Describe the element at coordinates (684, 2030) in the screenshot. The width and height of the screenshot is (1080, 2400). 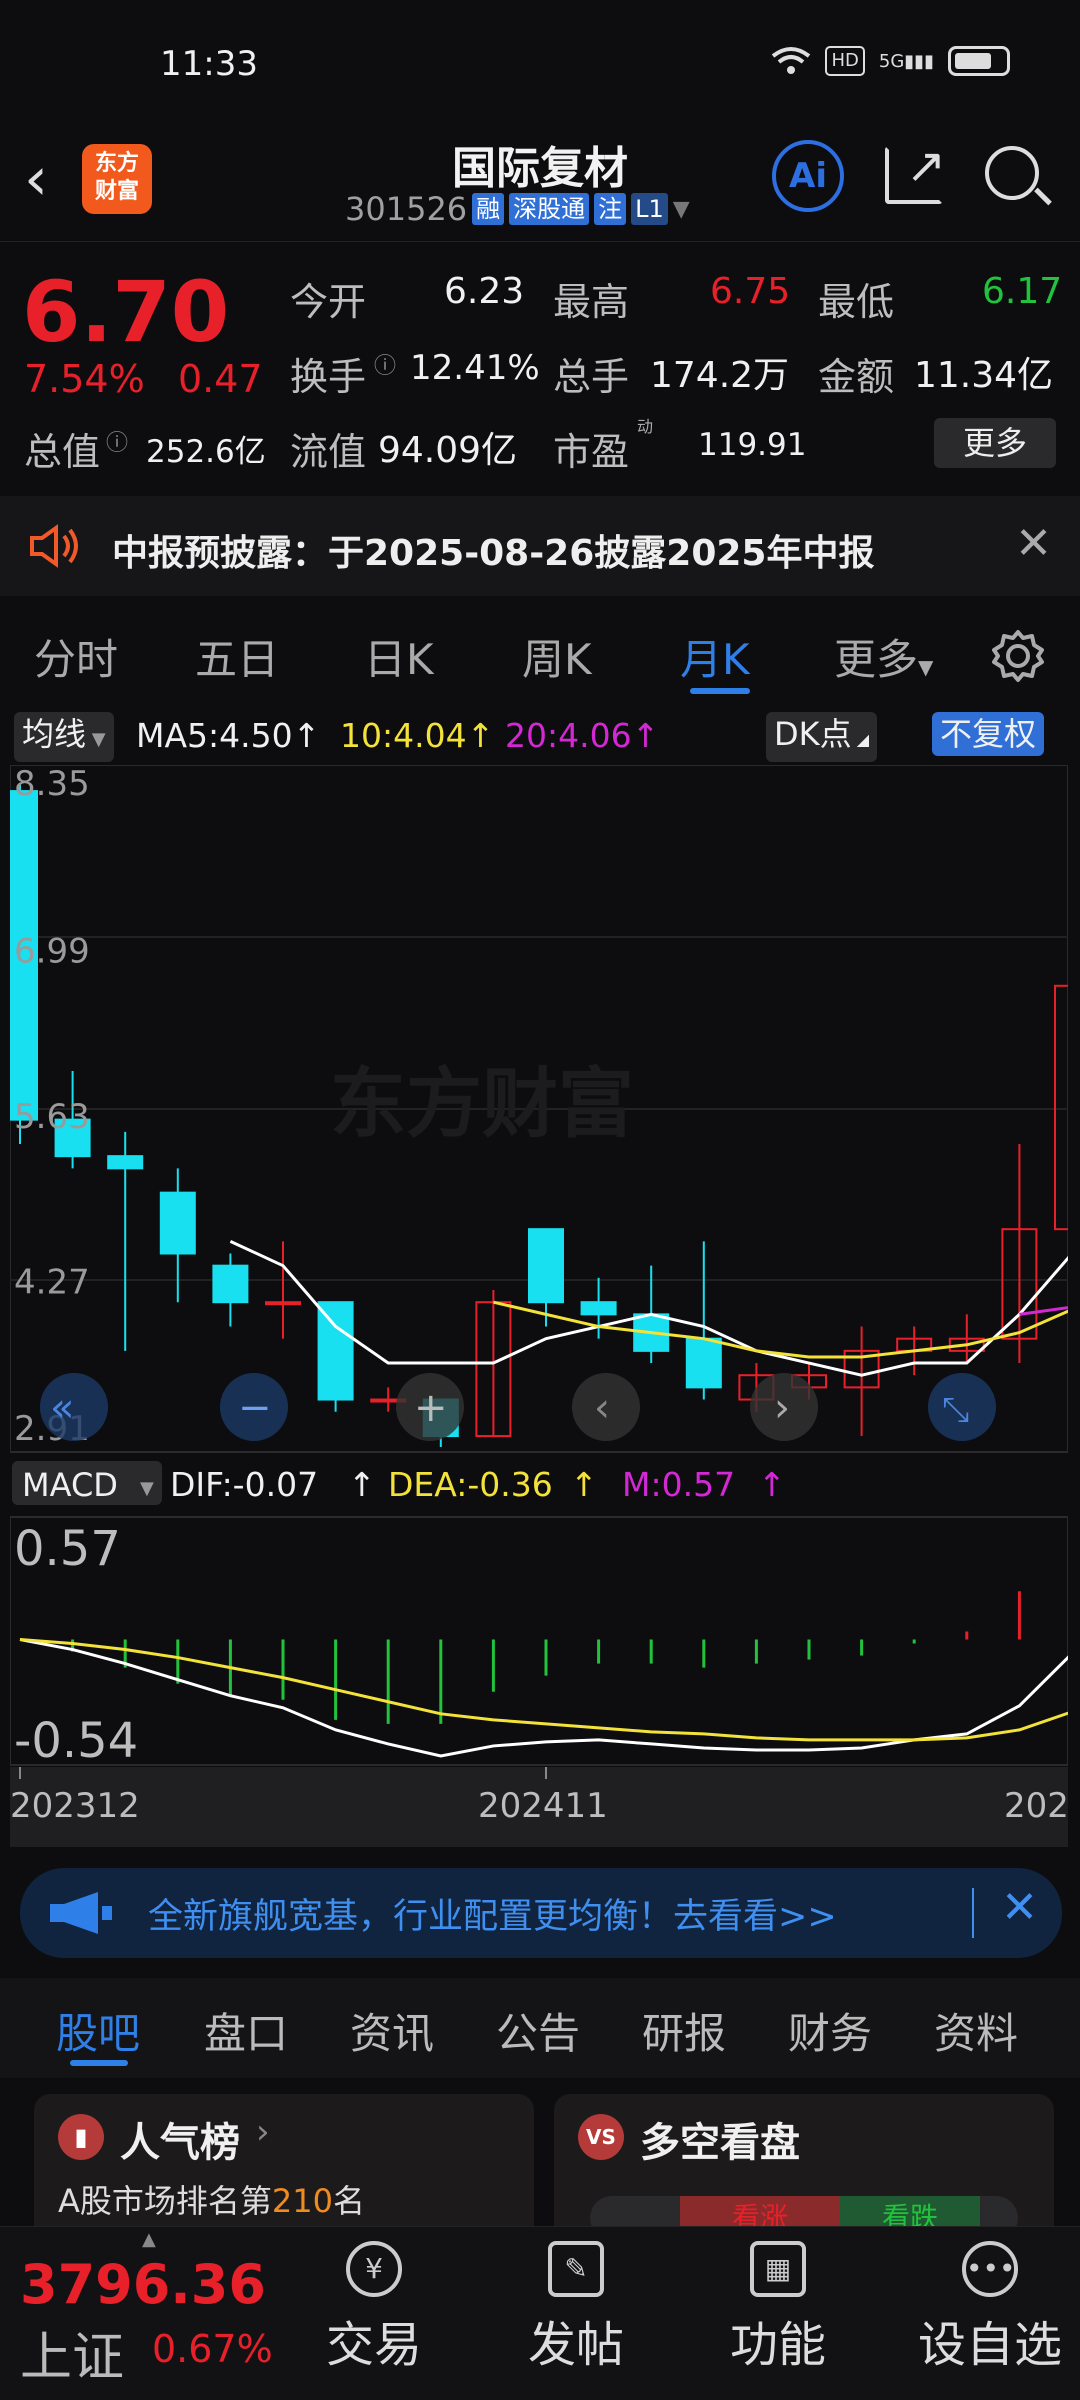
I see `tab-research: 研报` at that location.